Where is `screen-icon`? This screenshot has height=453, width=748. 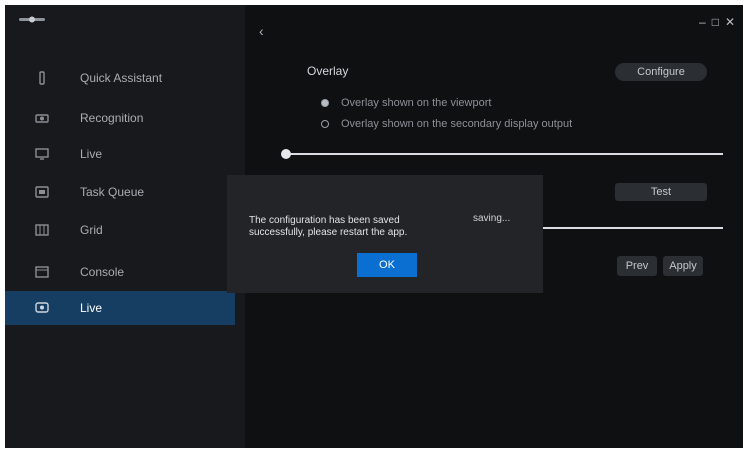 screen-icon is located at coordinates (42, 308).